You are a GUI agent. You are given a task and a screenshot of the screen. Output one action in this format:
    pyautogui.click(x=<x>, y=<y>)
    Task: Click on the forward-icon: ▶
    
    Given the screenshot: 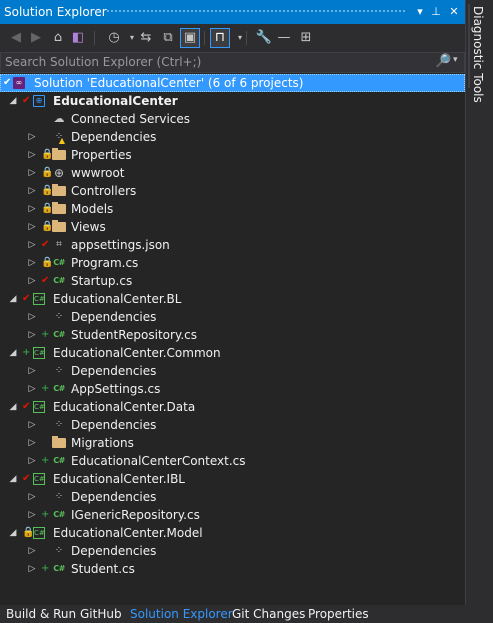 What is the action you would take?
    pyautogui.click(x=36, y=38)
    